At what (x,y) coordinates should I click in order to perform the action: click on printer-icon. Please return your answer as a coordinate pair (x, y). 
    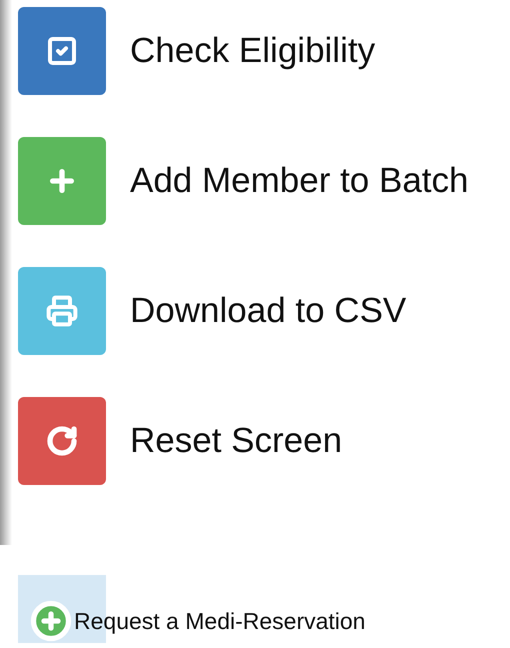
    Looking at the image, I should click on (62, 311).